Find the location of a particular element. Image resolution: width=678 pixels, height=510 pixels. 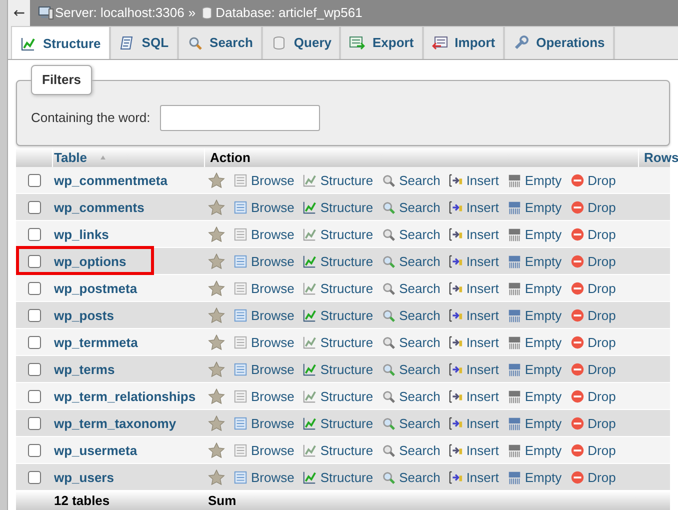

tab: Query is located at coordinates (301, 42).